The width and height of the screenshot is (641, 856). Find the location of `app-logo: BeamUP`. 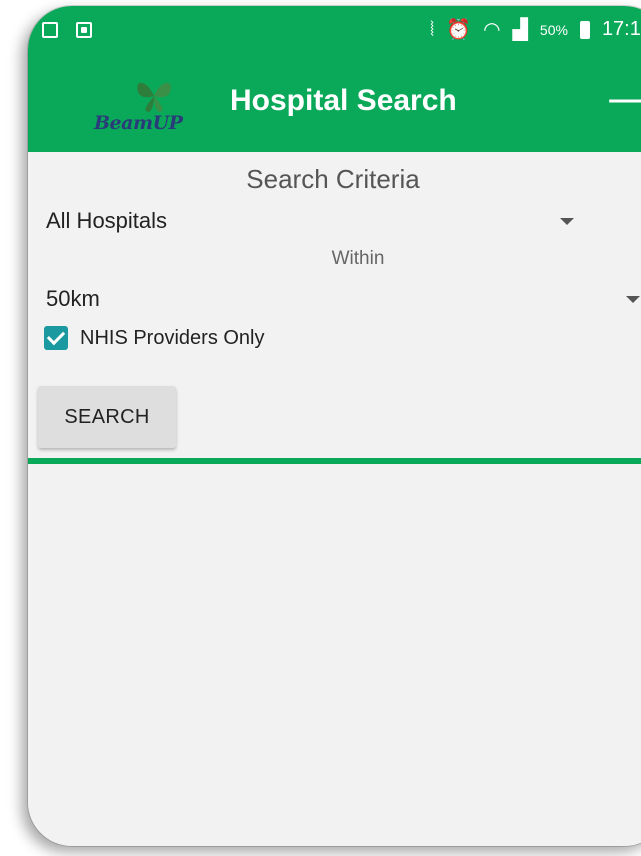

app-logo: BeamUP is located at coordinates (149, 109).